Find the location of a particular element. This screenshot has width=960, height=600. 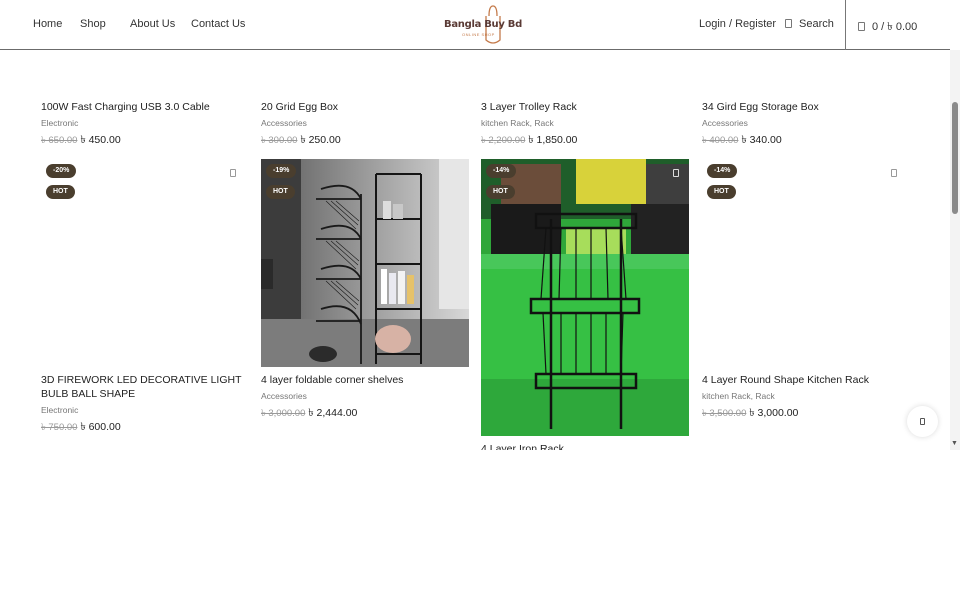

cart-icon is located at coordinates (861, 26).